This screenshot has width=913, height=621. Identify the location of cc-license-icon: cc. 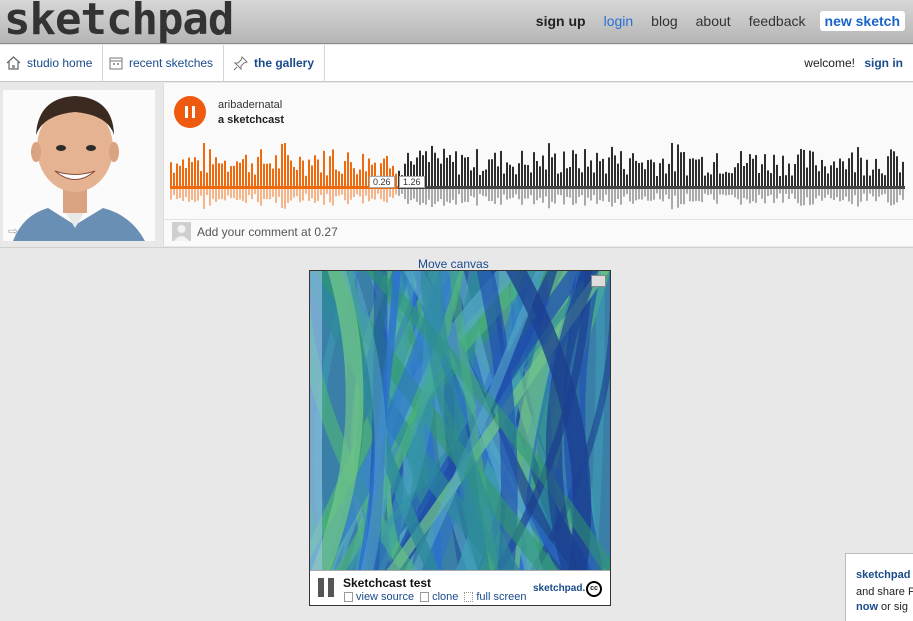
(594, 589).